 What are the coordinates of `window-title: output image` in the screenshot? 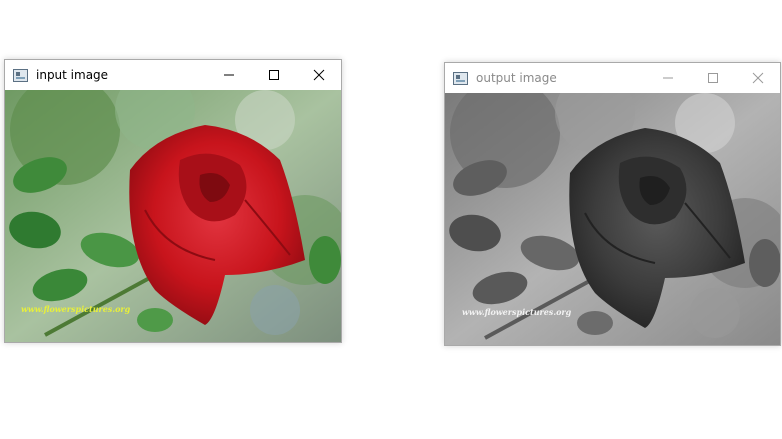 It's located at (516, 78).